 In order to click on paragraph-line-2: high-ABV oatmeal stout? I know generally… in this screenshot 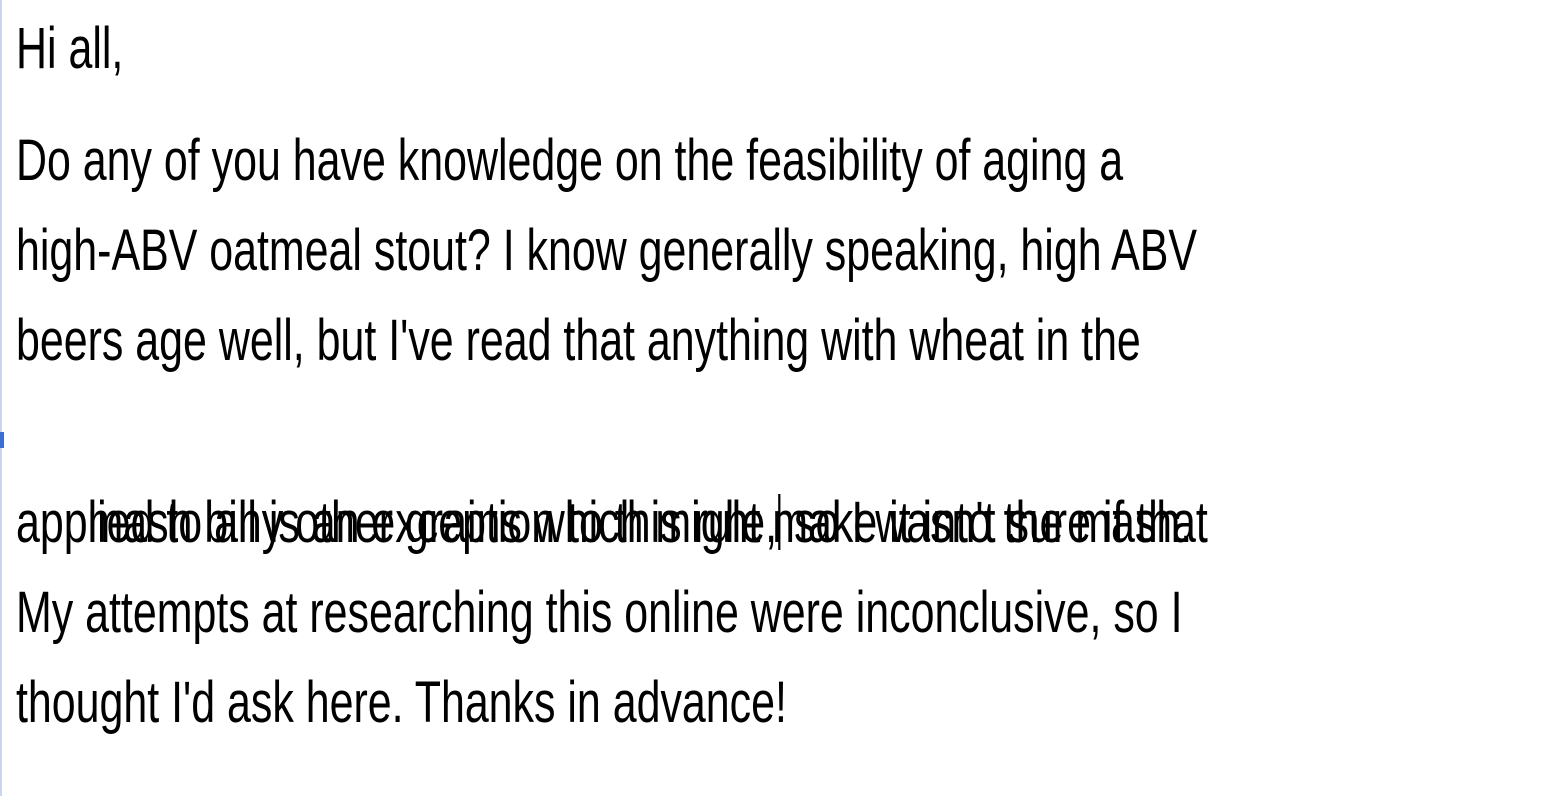, I will do `click(607, 250)`.